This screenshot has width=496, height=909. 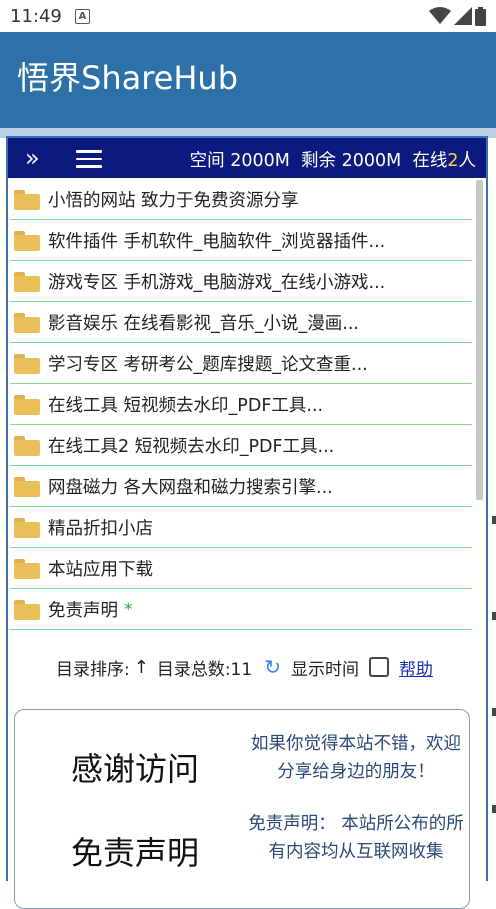 I want to click on list-controls: 目录排序: ↑ 目录总数:11 ↻ 显示时间 帮助, so click(x=266, y=667).